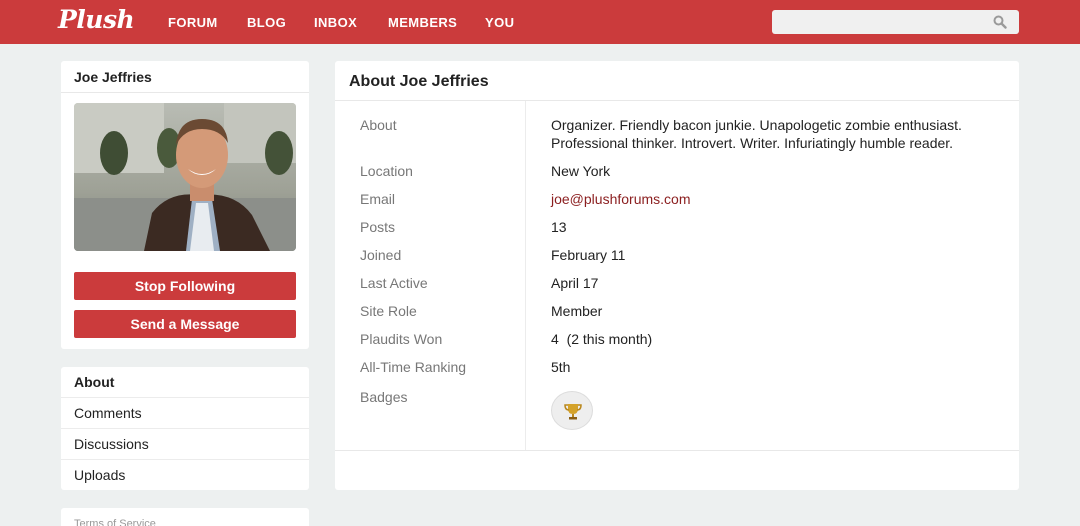 This screenshot has height=526, width=1080. Describe the element at coordinates (1000, 22) in the screenshot. I see `search-icon` at that location.